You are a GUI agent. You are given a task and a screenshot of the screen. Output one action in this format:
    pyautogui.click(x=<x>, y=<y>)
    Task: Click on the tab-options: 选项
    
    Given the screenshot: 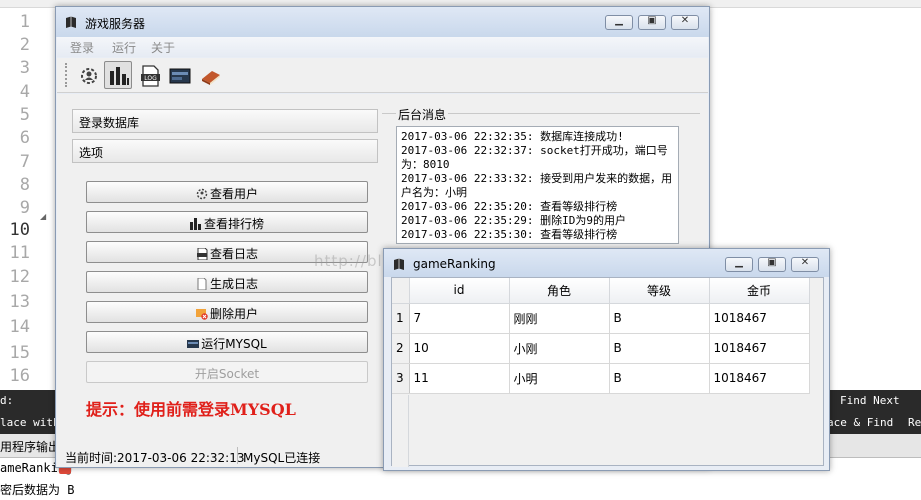 What is the action you would take?
    pyautogui.click(x=225, y=151)
    